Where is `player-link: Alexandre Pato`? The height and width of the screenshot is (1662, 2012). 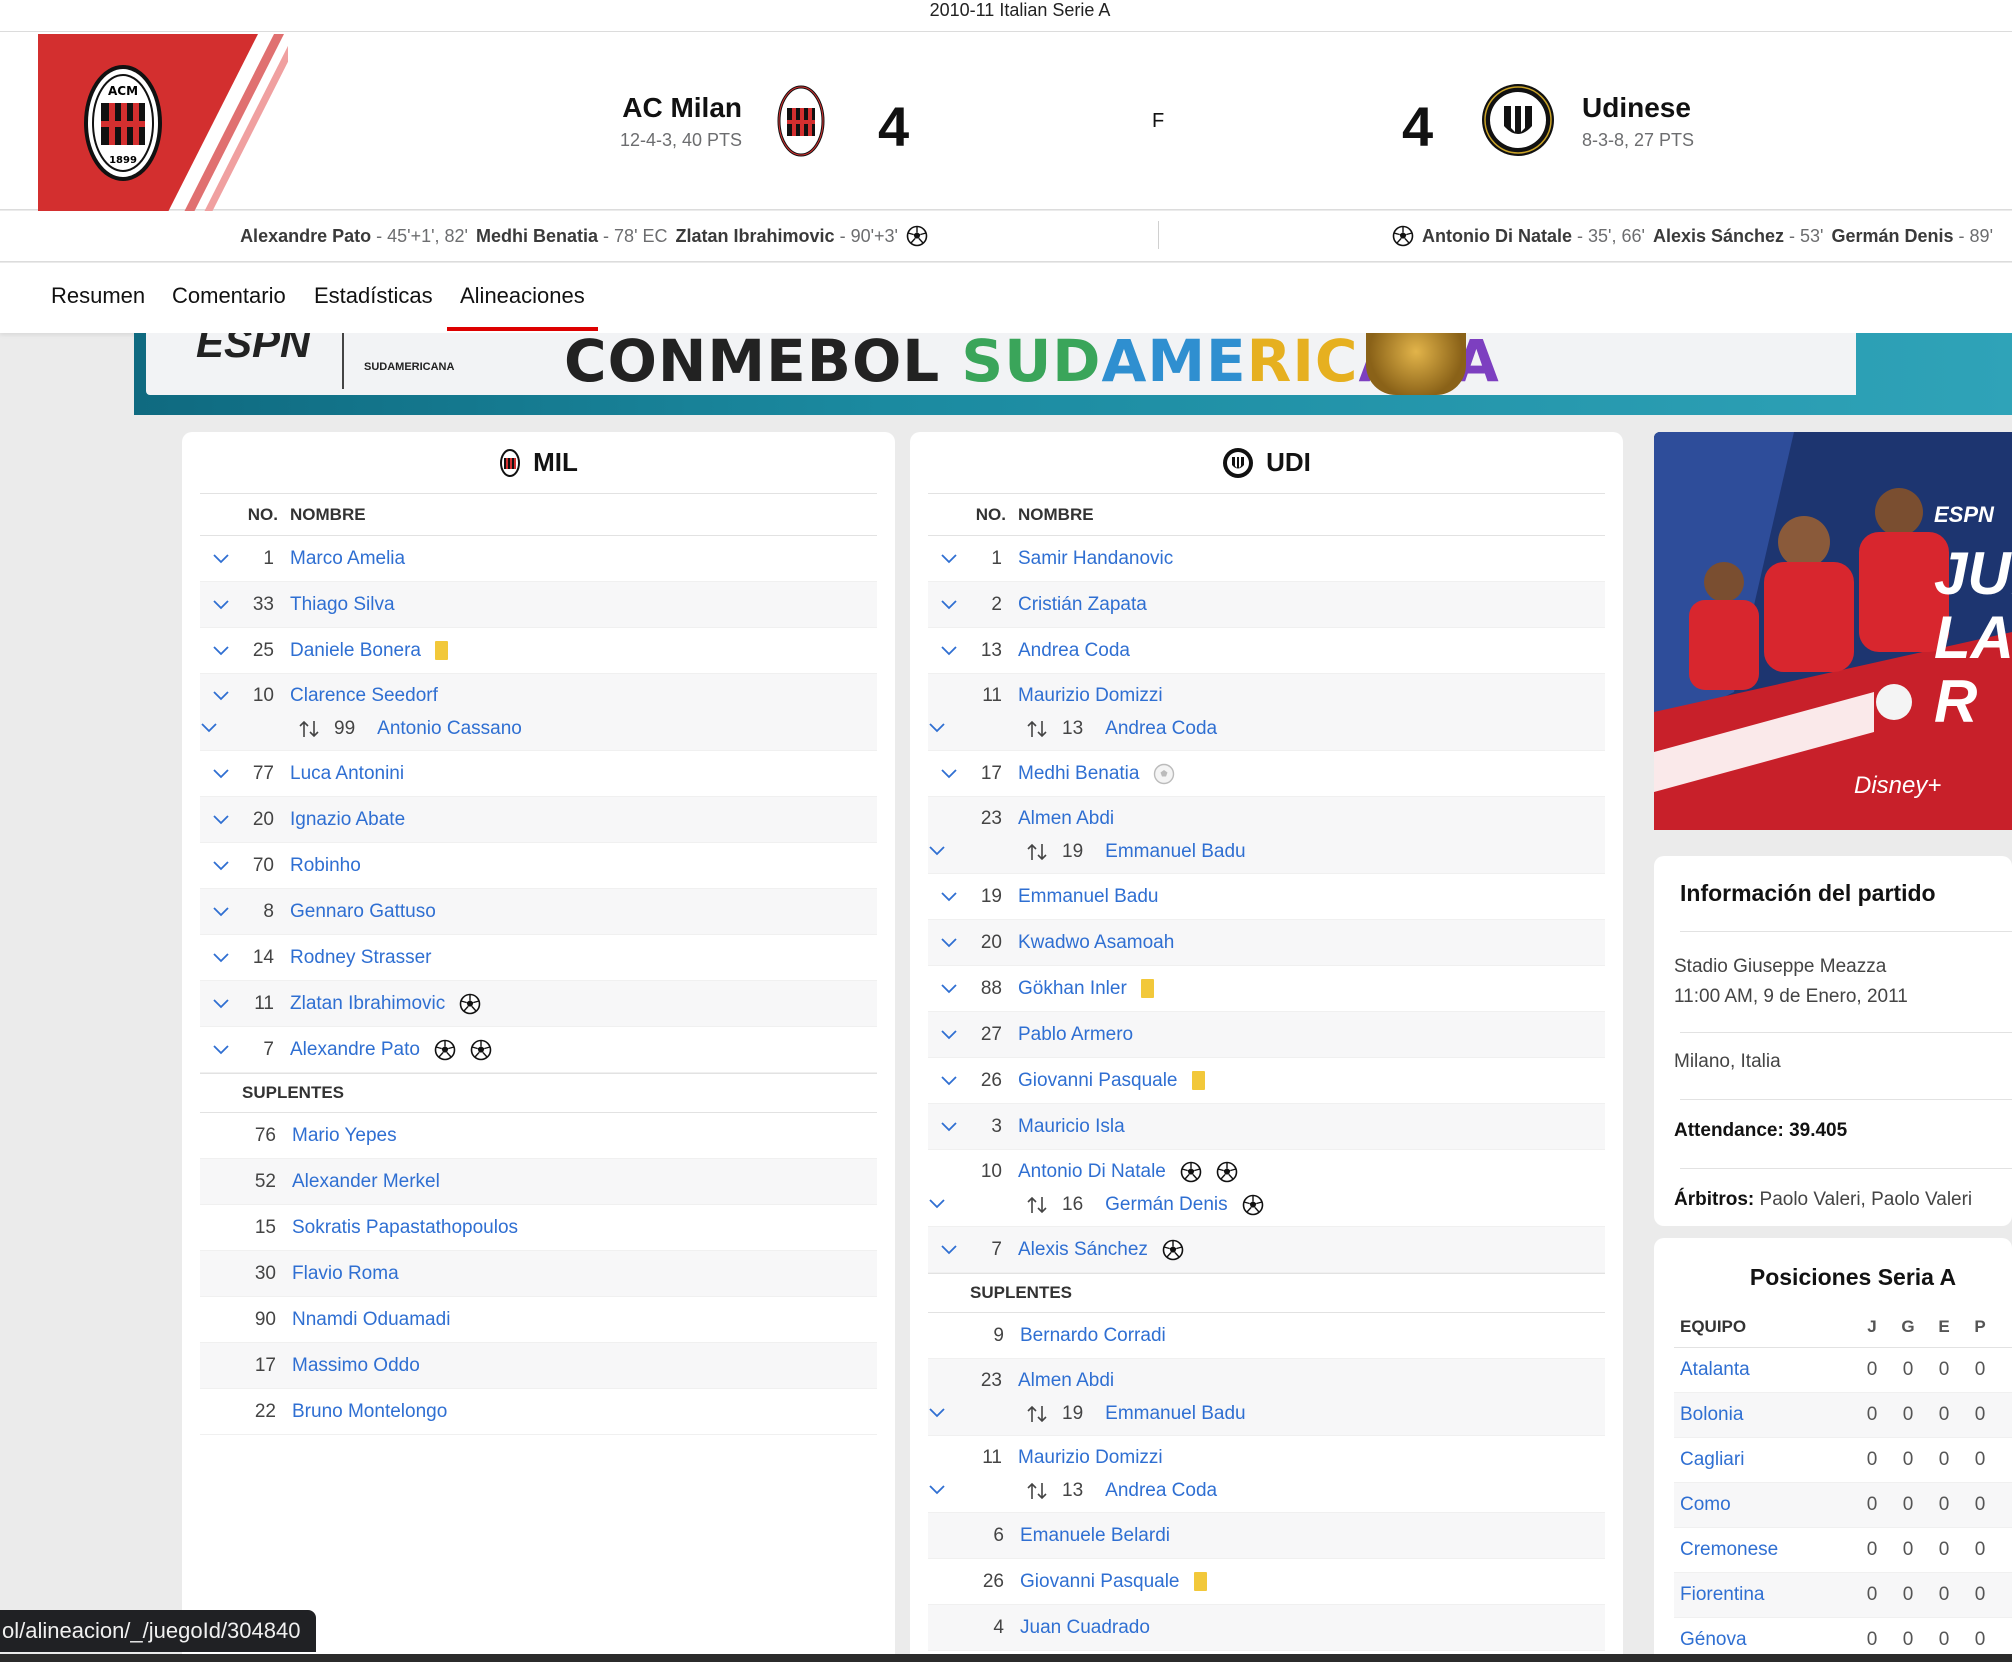 player-link: Alexandre Pato is located at coordinates (355, 1050).